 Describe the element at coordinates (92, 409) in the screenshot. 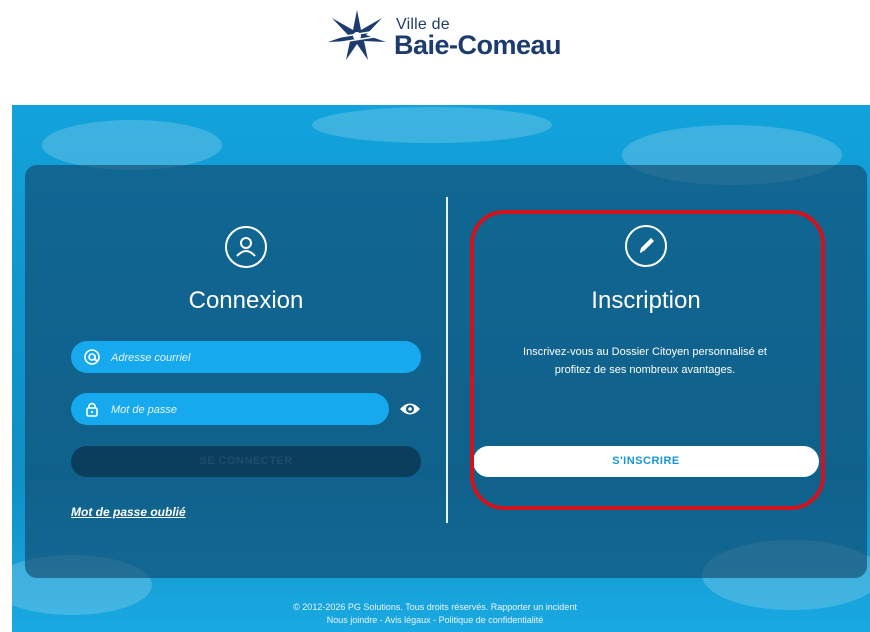

I see `lock-icon` at that location.